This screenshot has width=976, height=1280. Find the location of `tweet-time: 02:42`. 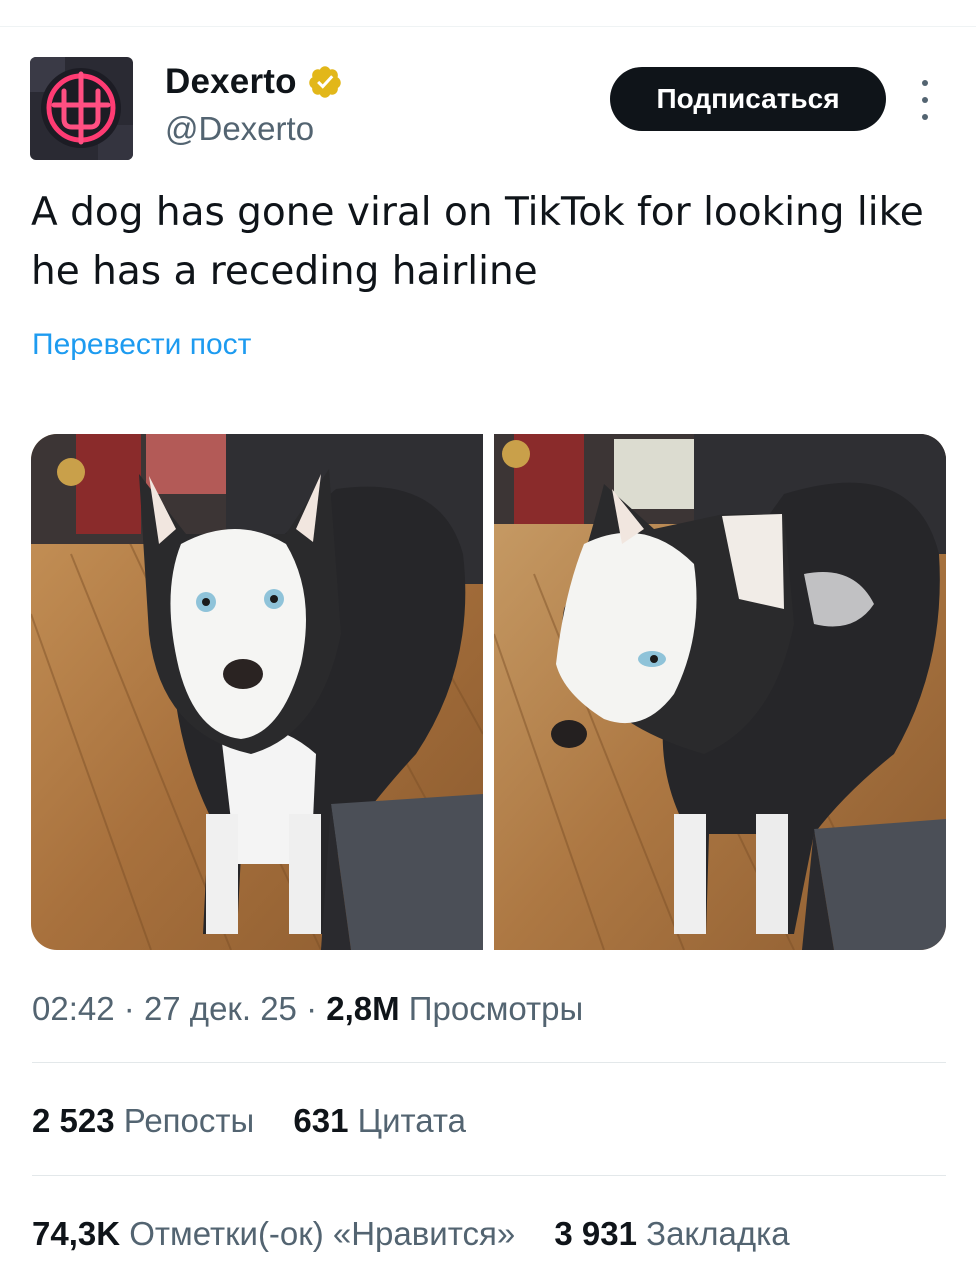

tweet-time: 02:42 is located at coordinates (73, 1008).